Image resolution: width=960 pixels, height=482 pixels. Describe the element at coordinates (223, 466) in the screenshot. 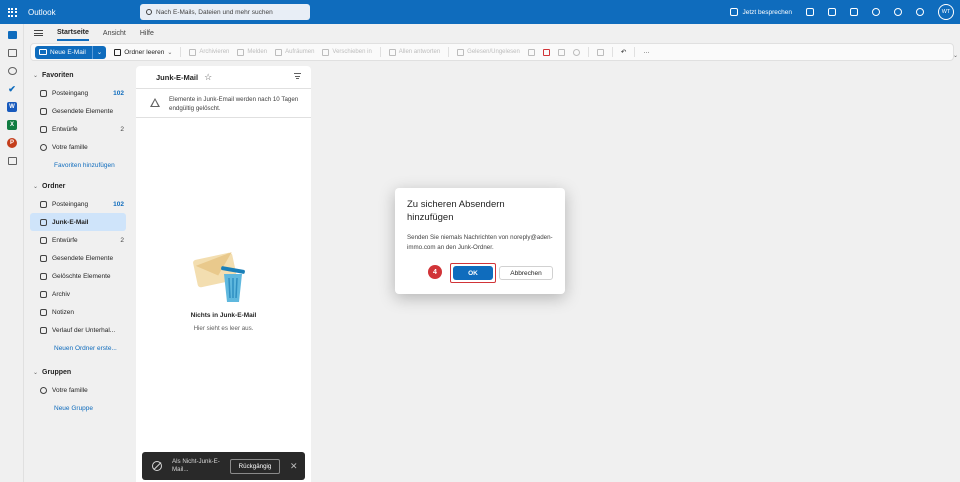

I see `snackbar: Als Nicht-Junk-E-Mail... Rückgängig ✕` at that location.